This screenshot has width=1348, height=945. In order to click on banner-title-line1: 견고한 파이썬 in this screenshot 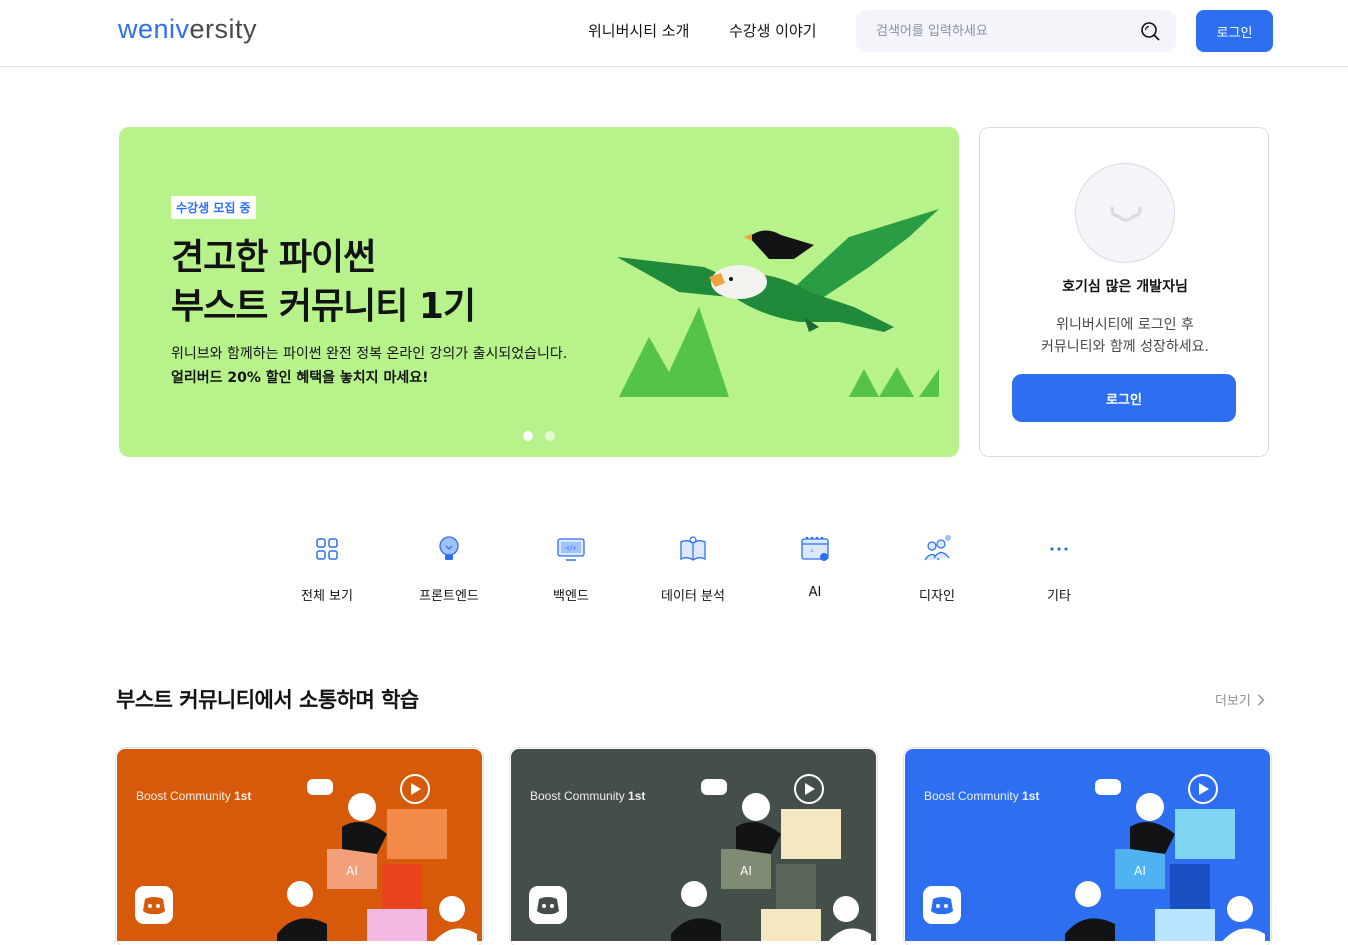, I will do `click(273, 257)`.